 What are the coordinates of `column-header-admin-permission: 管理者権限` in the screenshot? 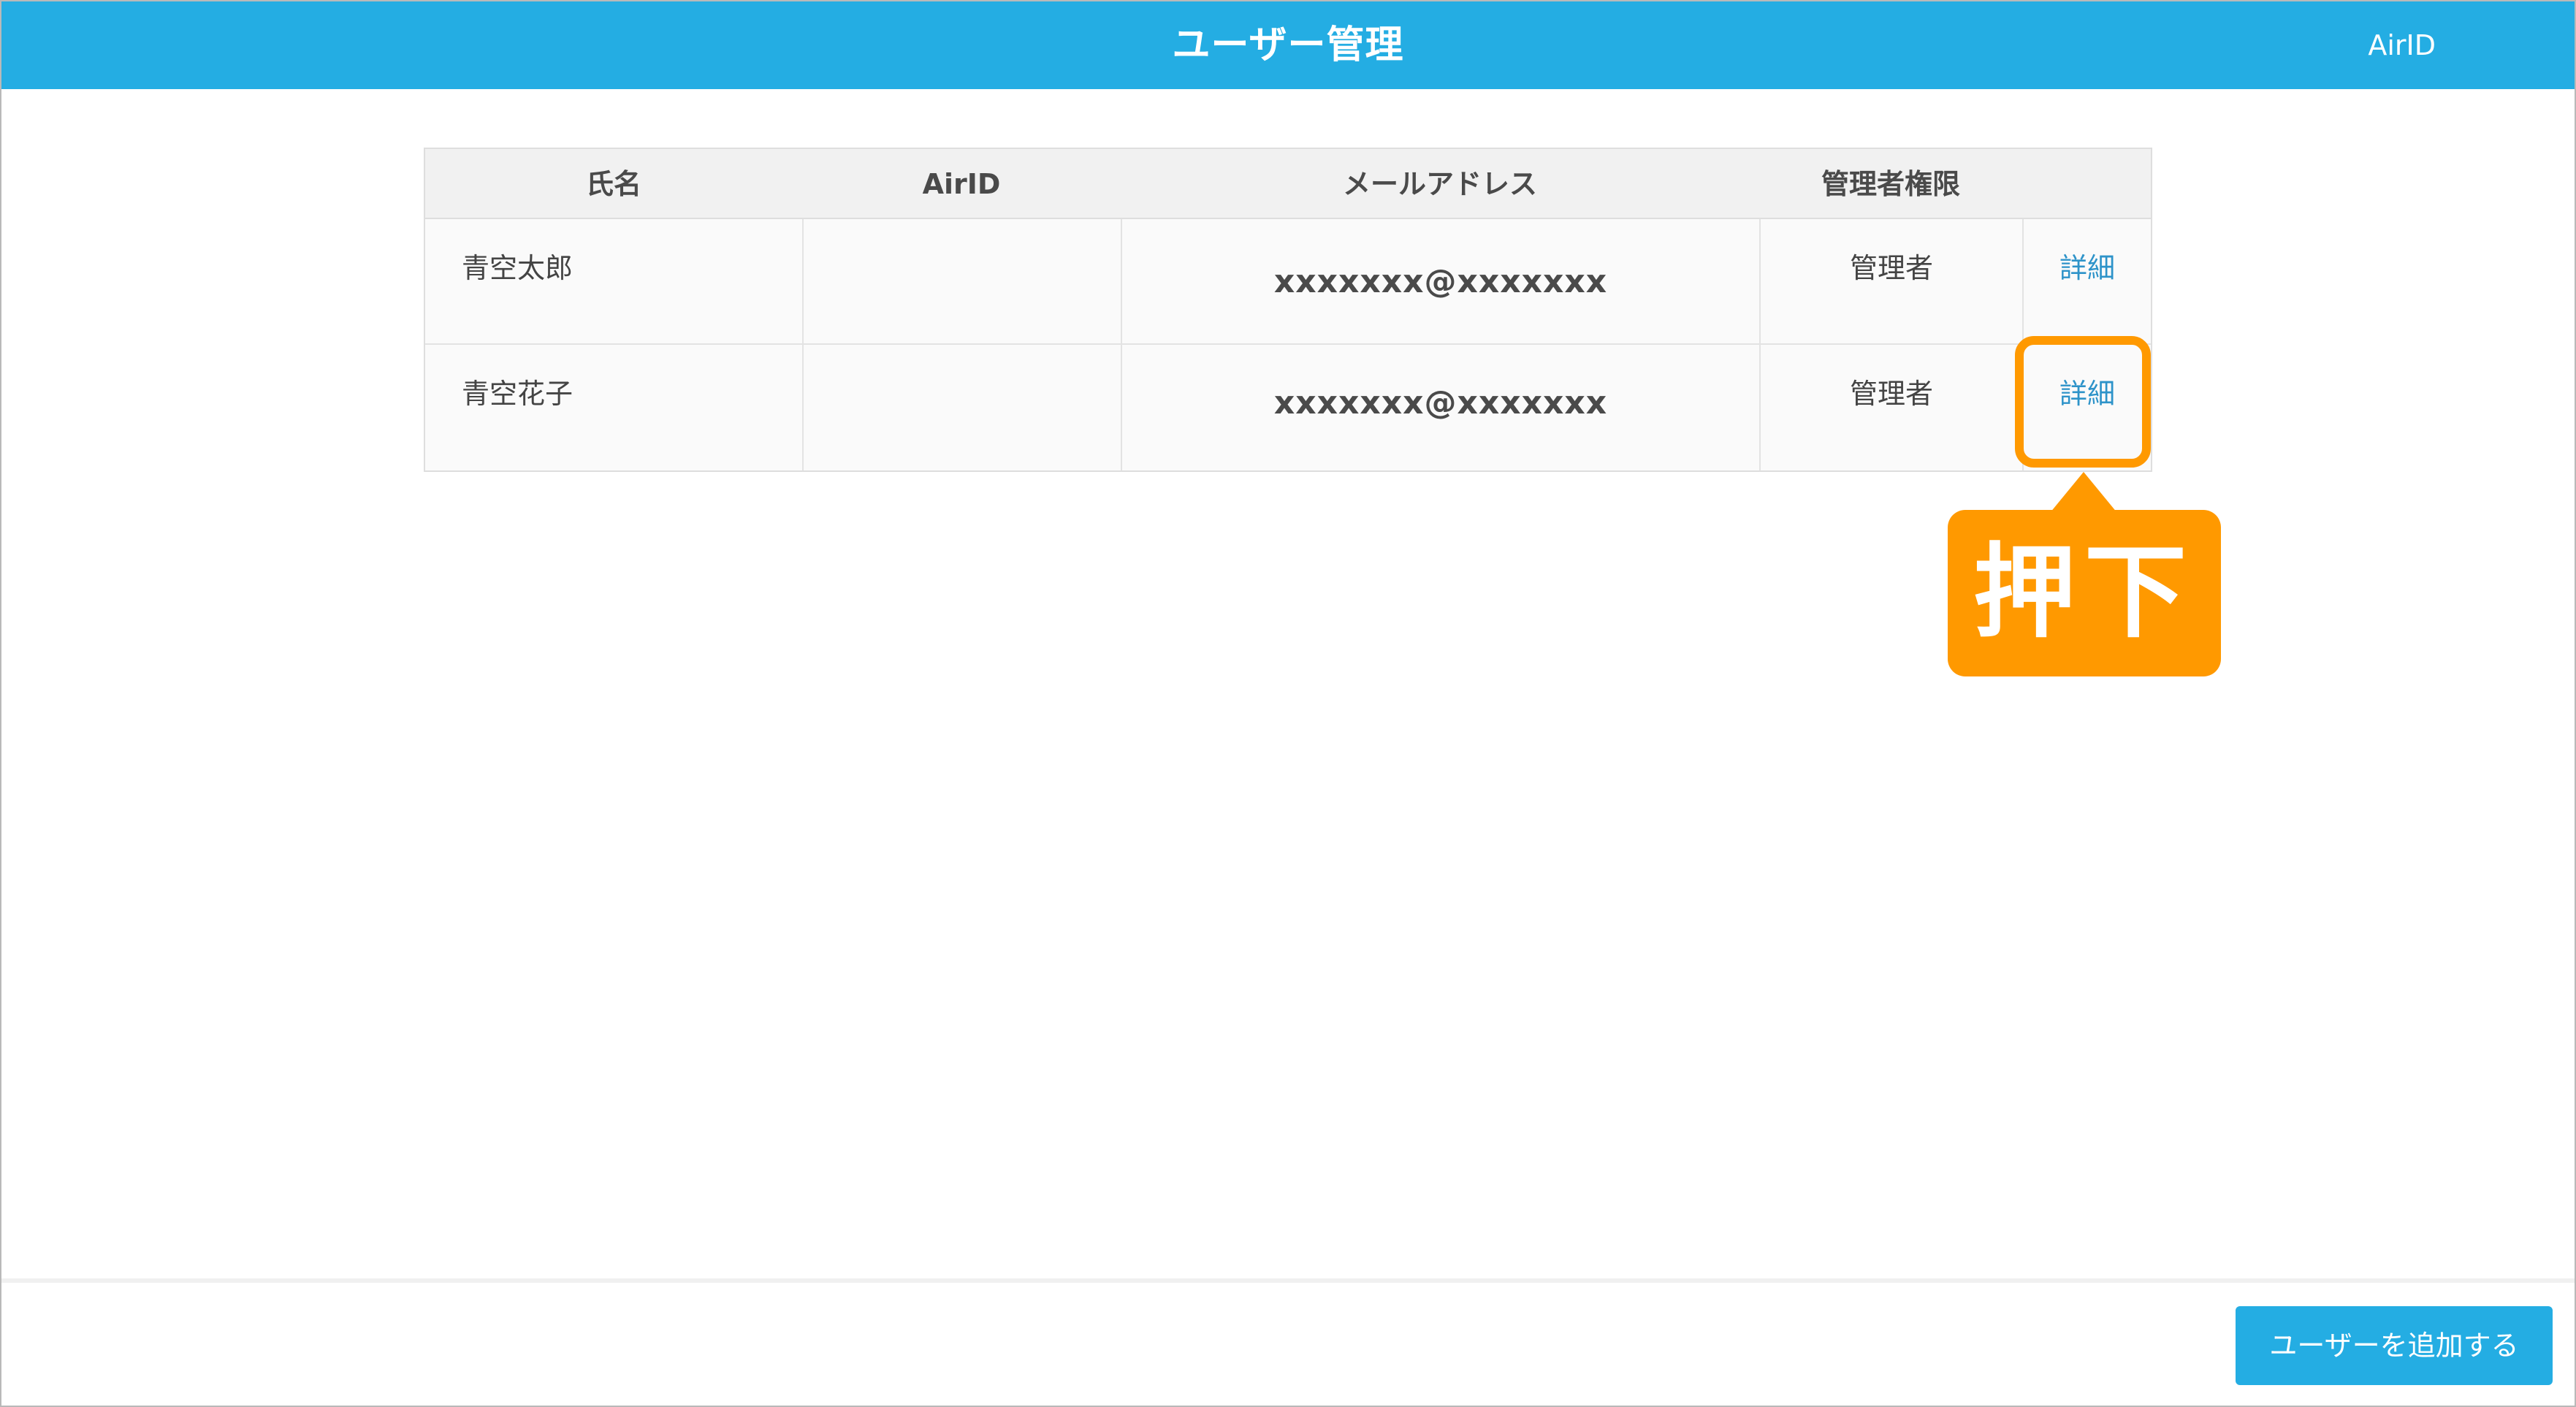 It's located at (1890, 184).